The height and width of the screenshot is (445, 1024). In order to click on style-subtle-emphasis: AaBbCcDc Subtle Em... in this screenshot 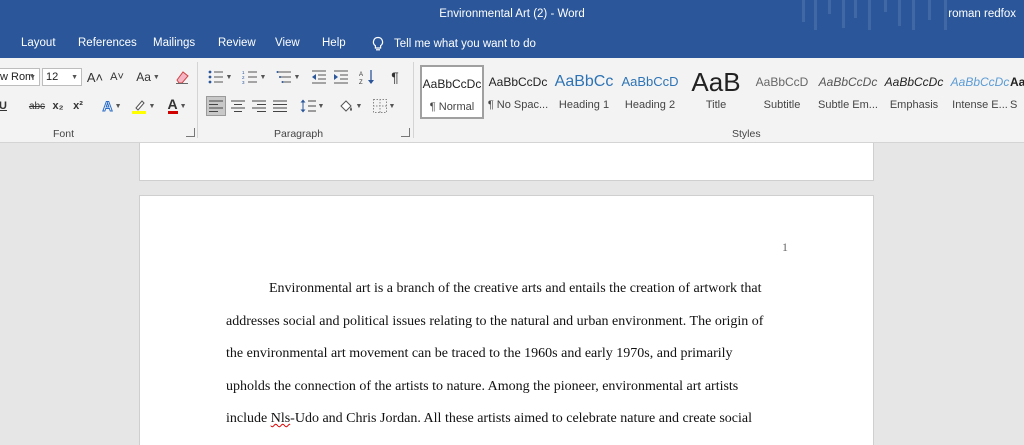, I will do `click(848, 92)`.